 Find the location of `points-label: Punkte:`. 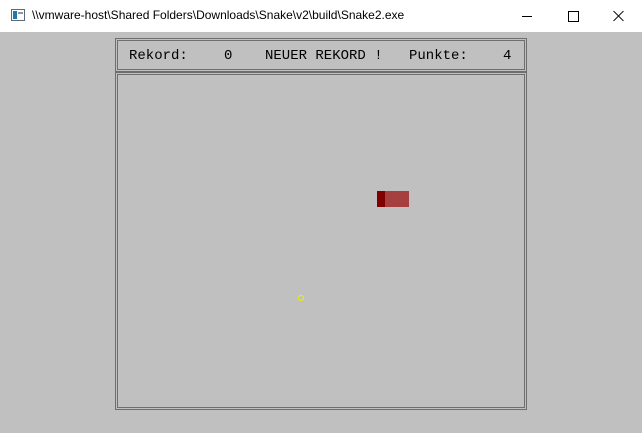

points-label: Punkte: is located at coordinates (438, 56).